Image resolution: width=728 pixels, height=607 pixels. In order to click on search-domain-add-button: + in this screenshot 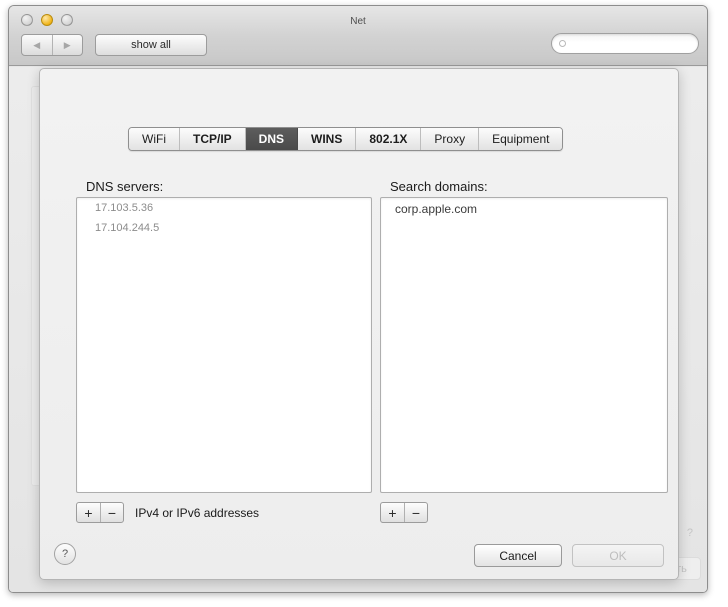, I will do `click(392, 512)`.